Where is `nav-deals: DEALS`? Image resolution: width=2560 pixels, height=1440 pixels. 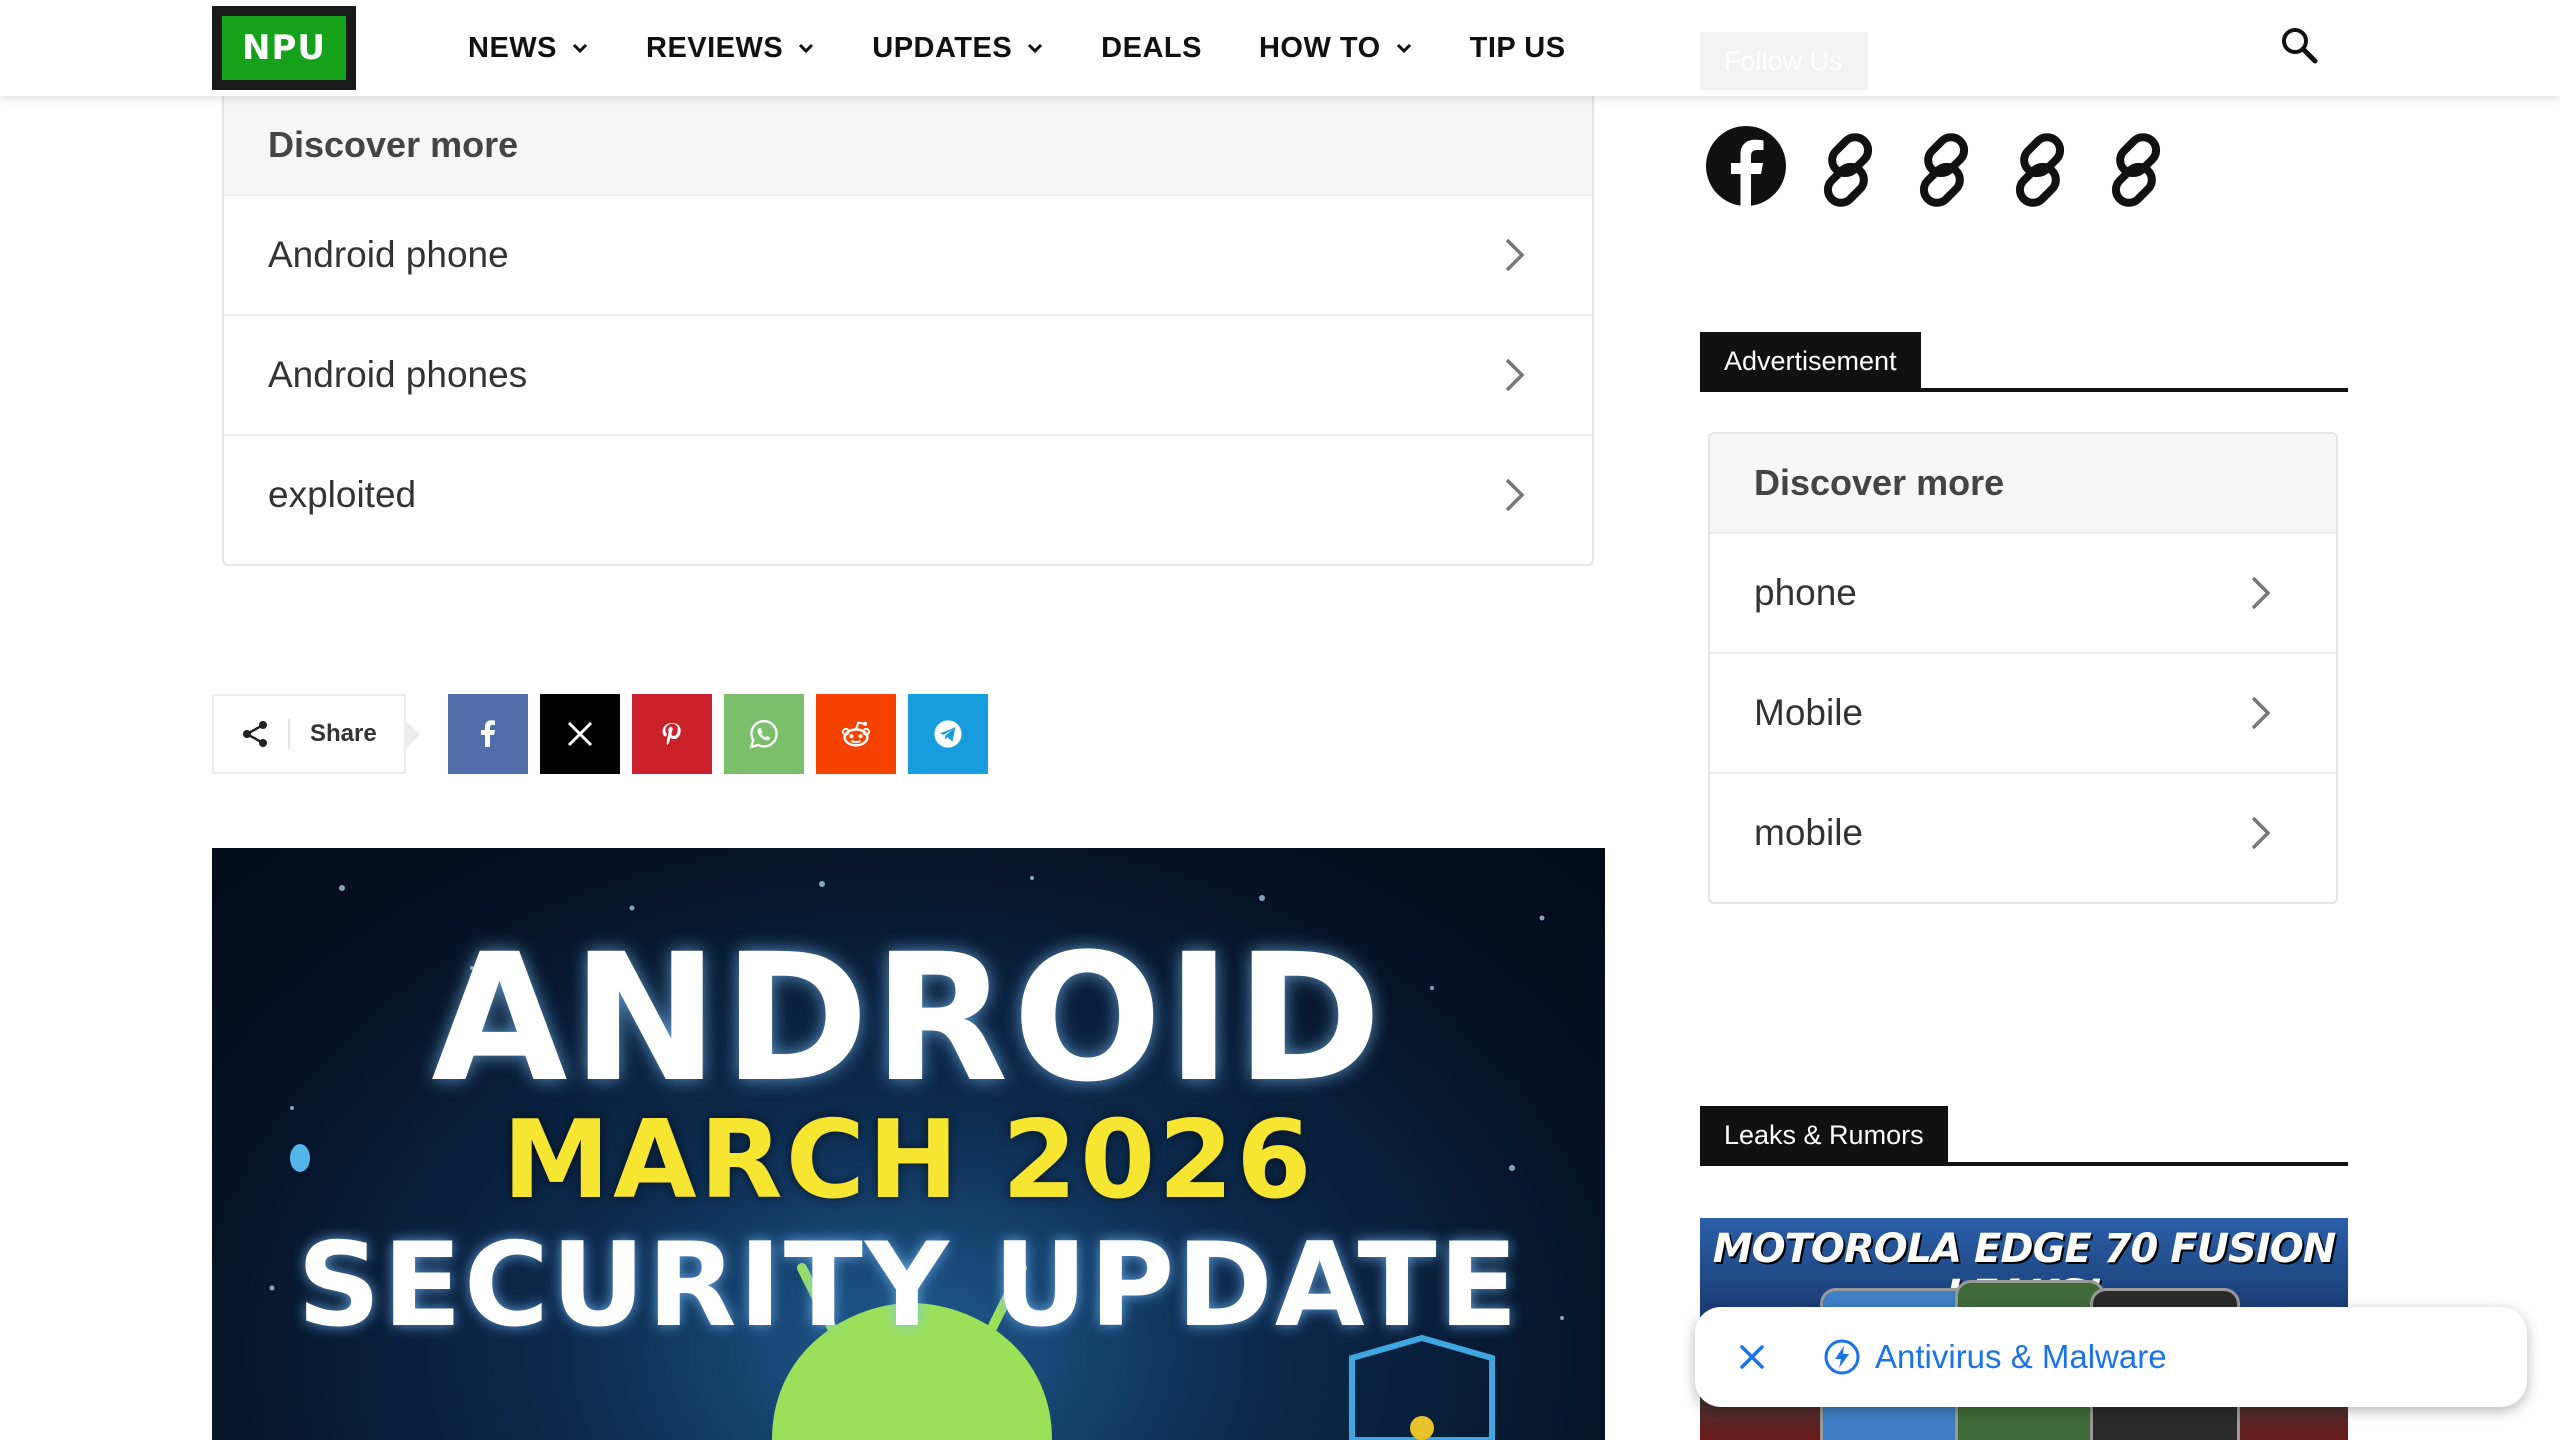 nav-deals: DEALS is located at coordinates (1151, 48).